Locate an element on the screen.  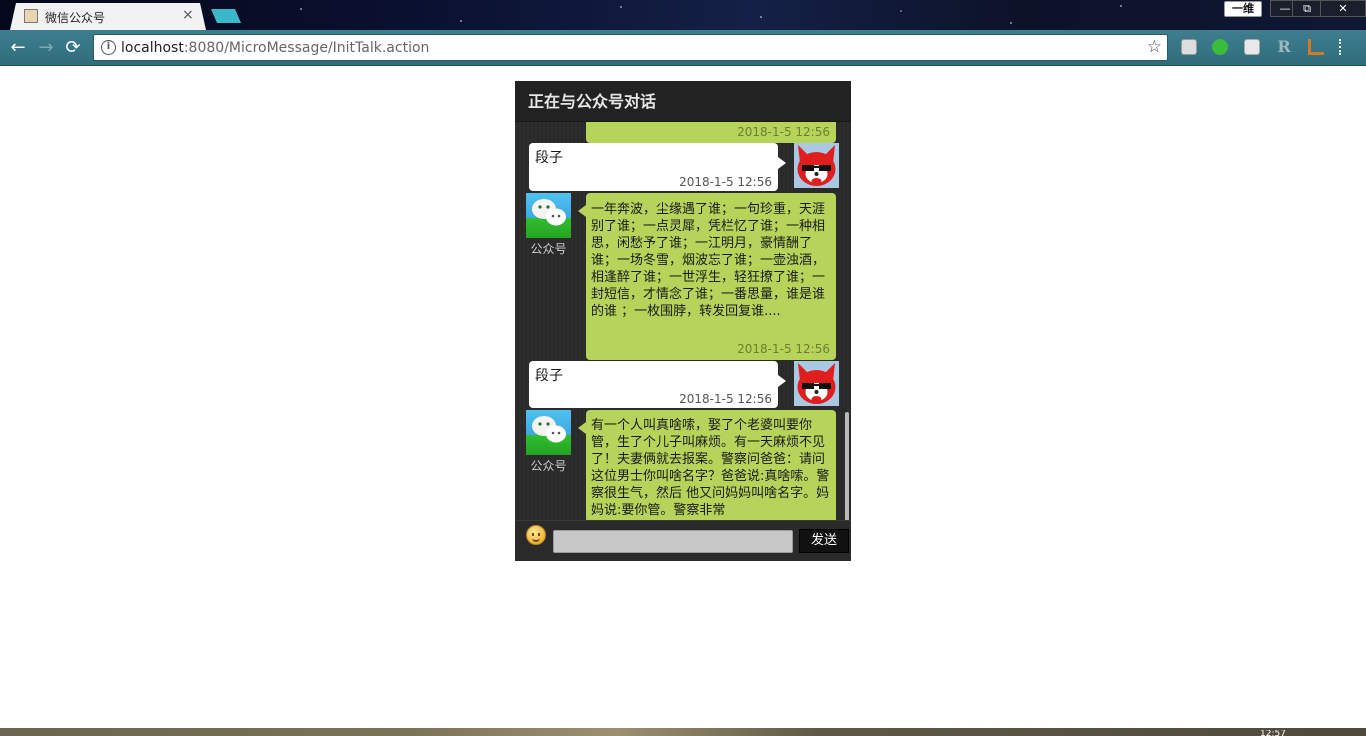
reload-button: ⟳ is located at coordinates (73, 48).